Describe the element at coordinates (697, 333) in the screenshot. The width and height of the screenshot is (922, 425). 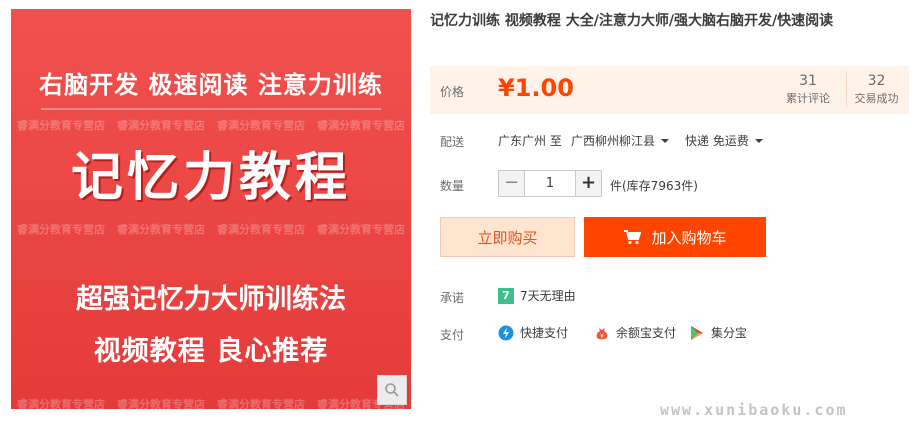
I see `play-triangle-icon` at that location.